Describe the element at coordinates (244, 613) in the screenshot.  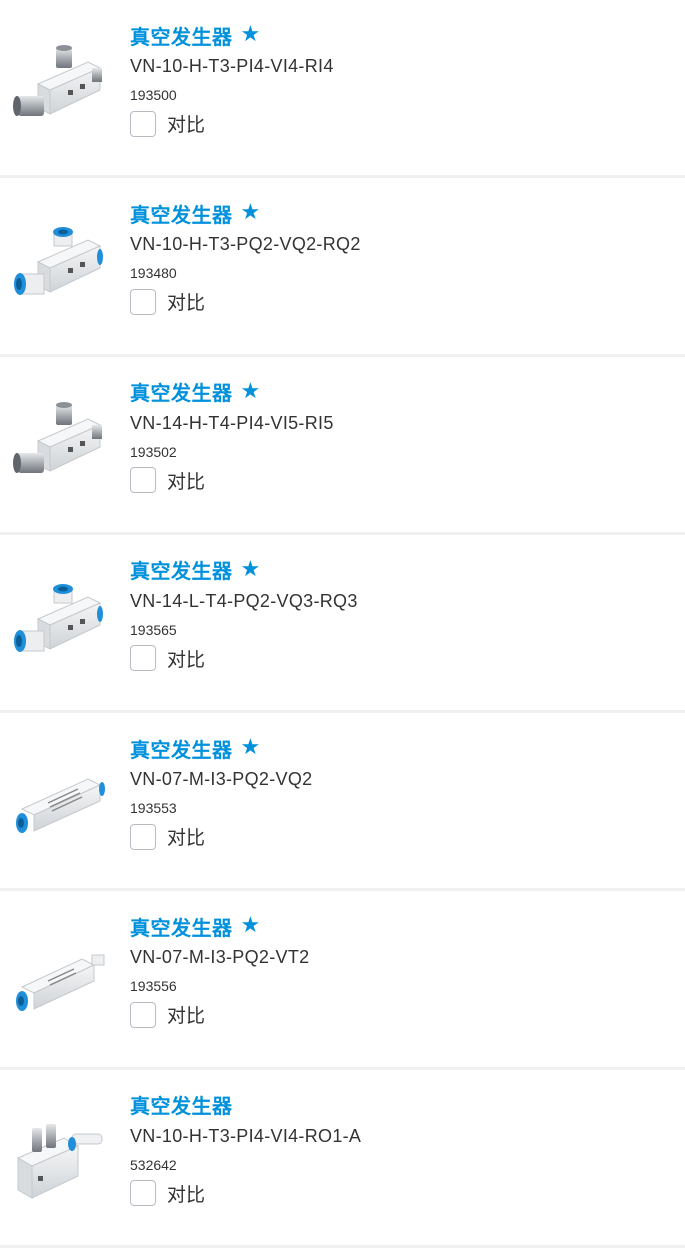
I see `product-info: 真空发生器 ★ VN-14-L-T4-PQ2-VQ3-RQ3 193565 对比` at that location.